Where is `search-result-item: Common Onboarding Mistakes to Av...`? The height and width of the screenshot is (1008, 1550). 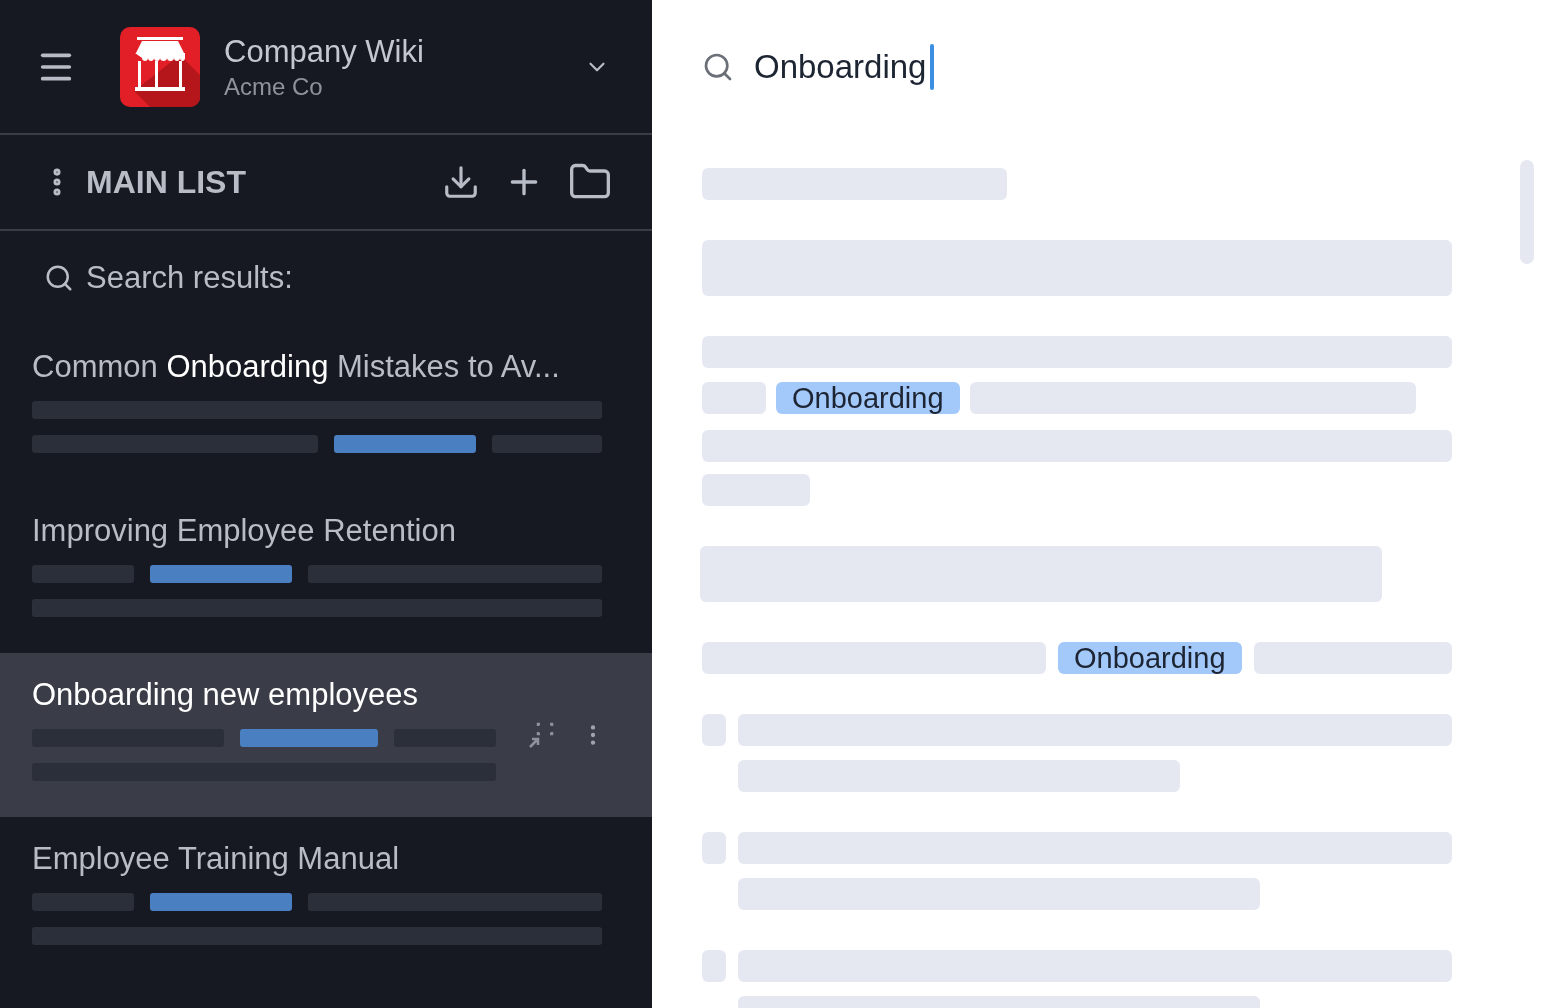
search-result-item: Common Onboarding Mistakes to Av... is located at coordinates (326, 407).